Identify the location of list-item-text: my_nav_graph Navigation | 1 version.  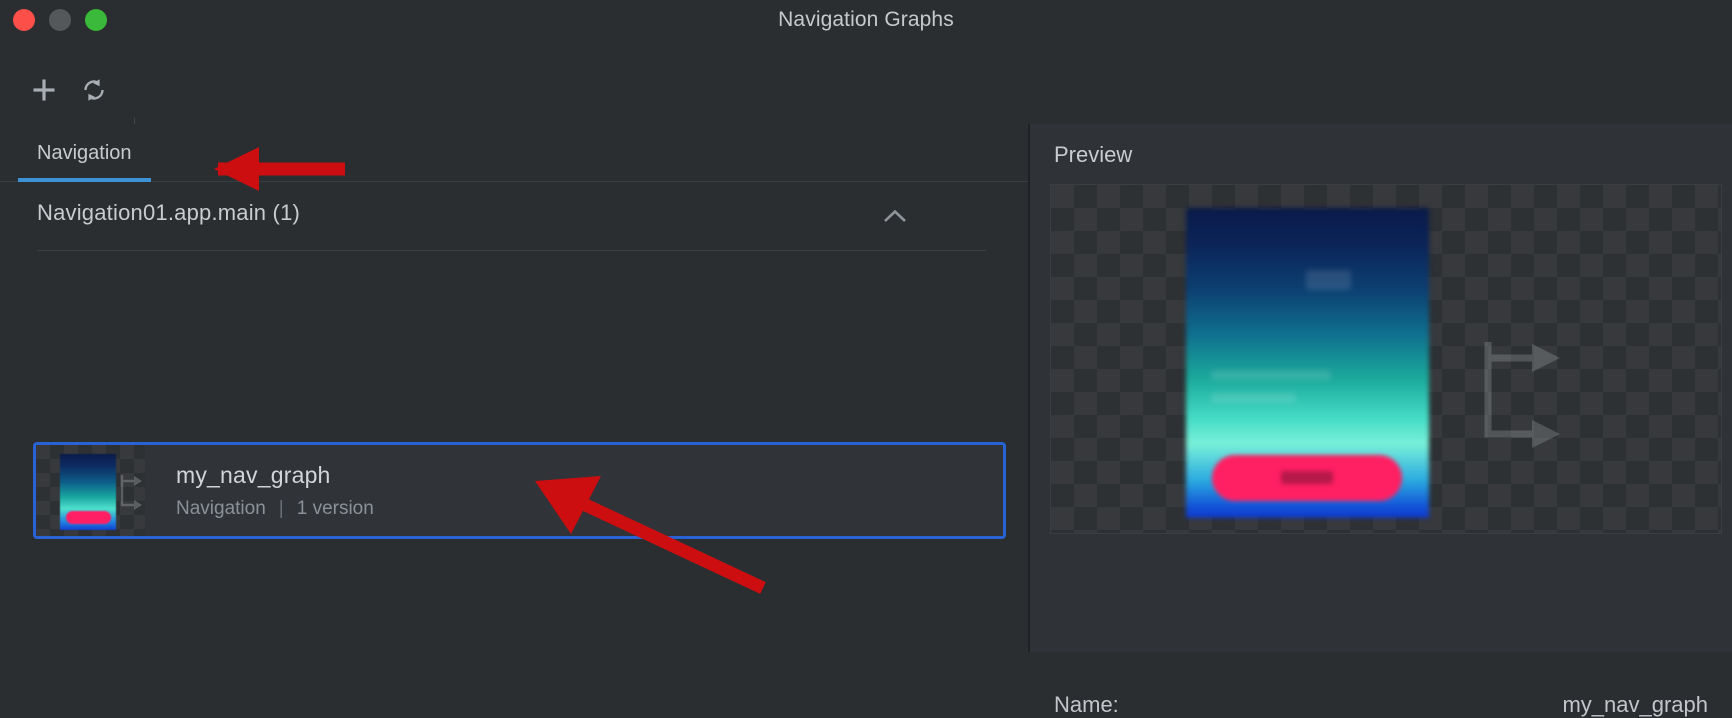
(574, 490).